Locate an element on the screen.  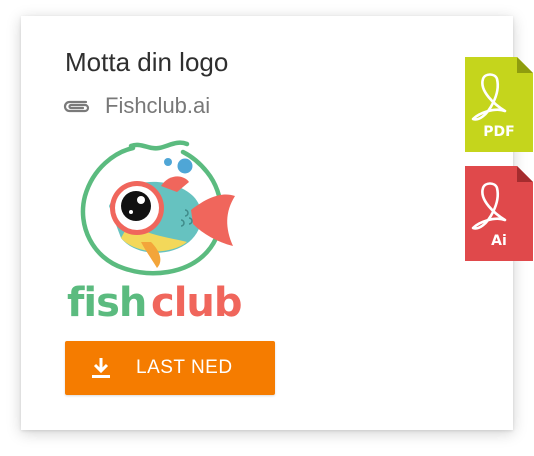
ai-label: Ai is located at coordinates (499, 241).